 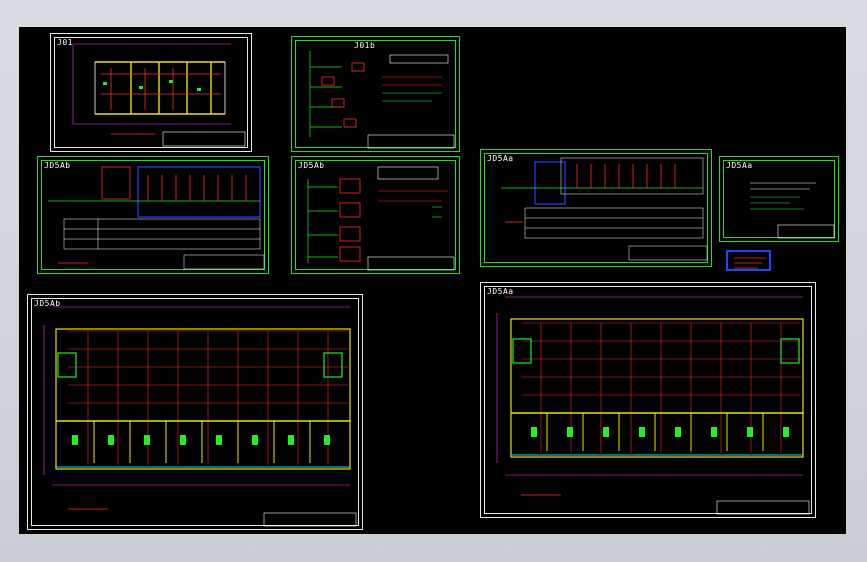 I want to click on legend-callout-box, so click(x=748, y=260).